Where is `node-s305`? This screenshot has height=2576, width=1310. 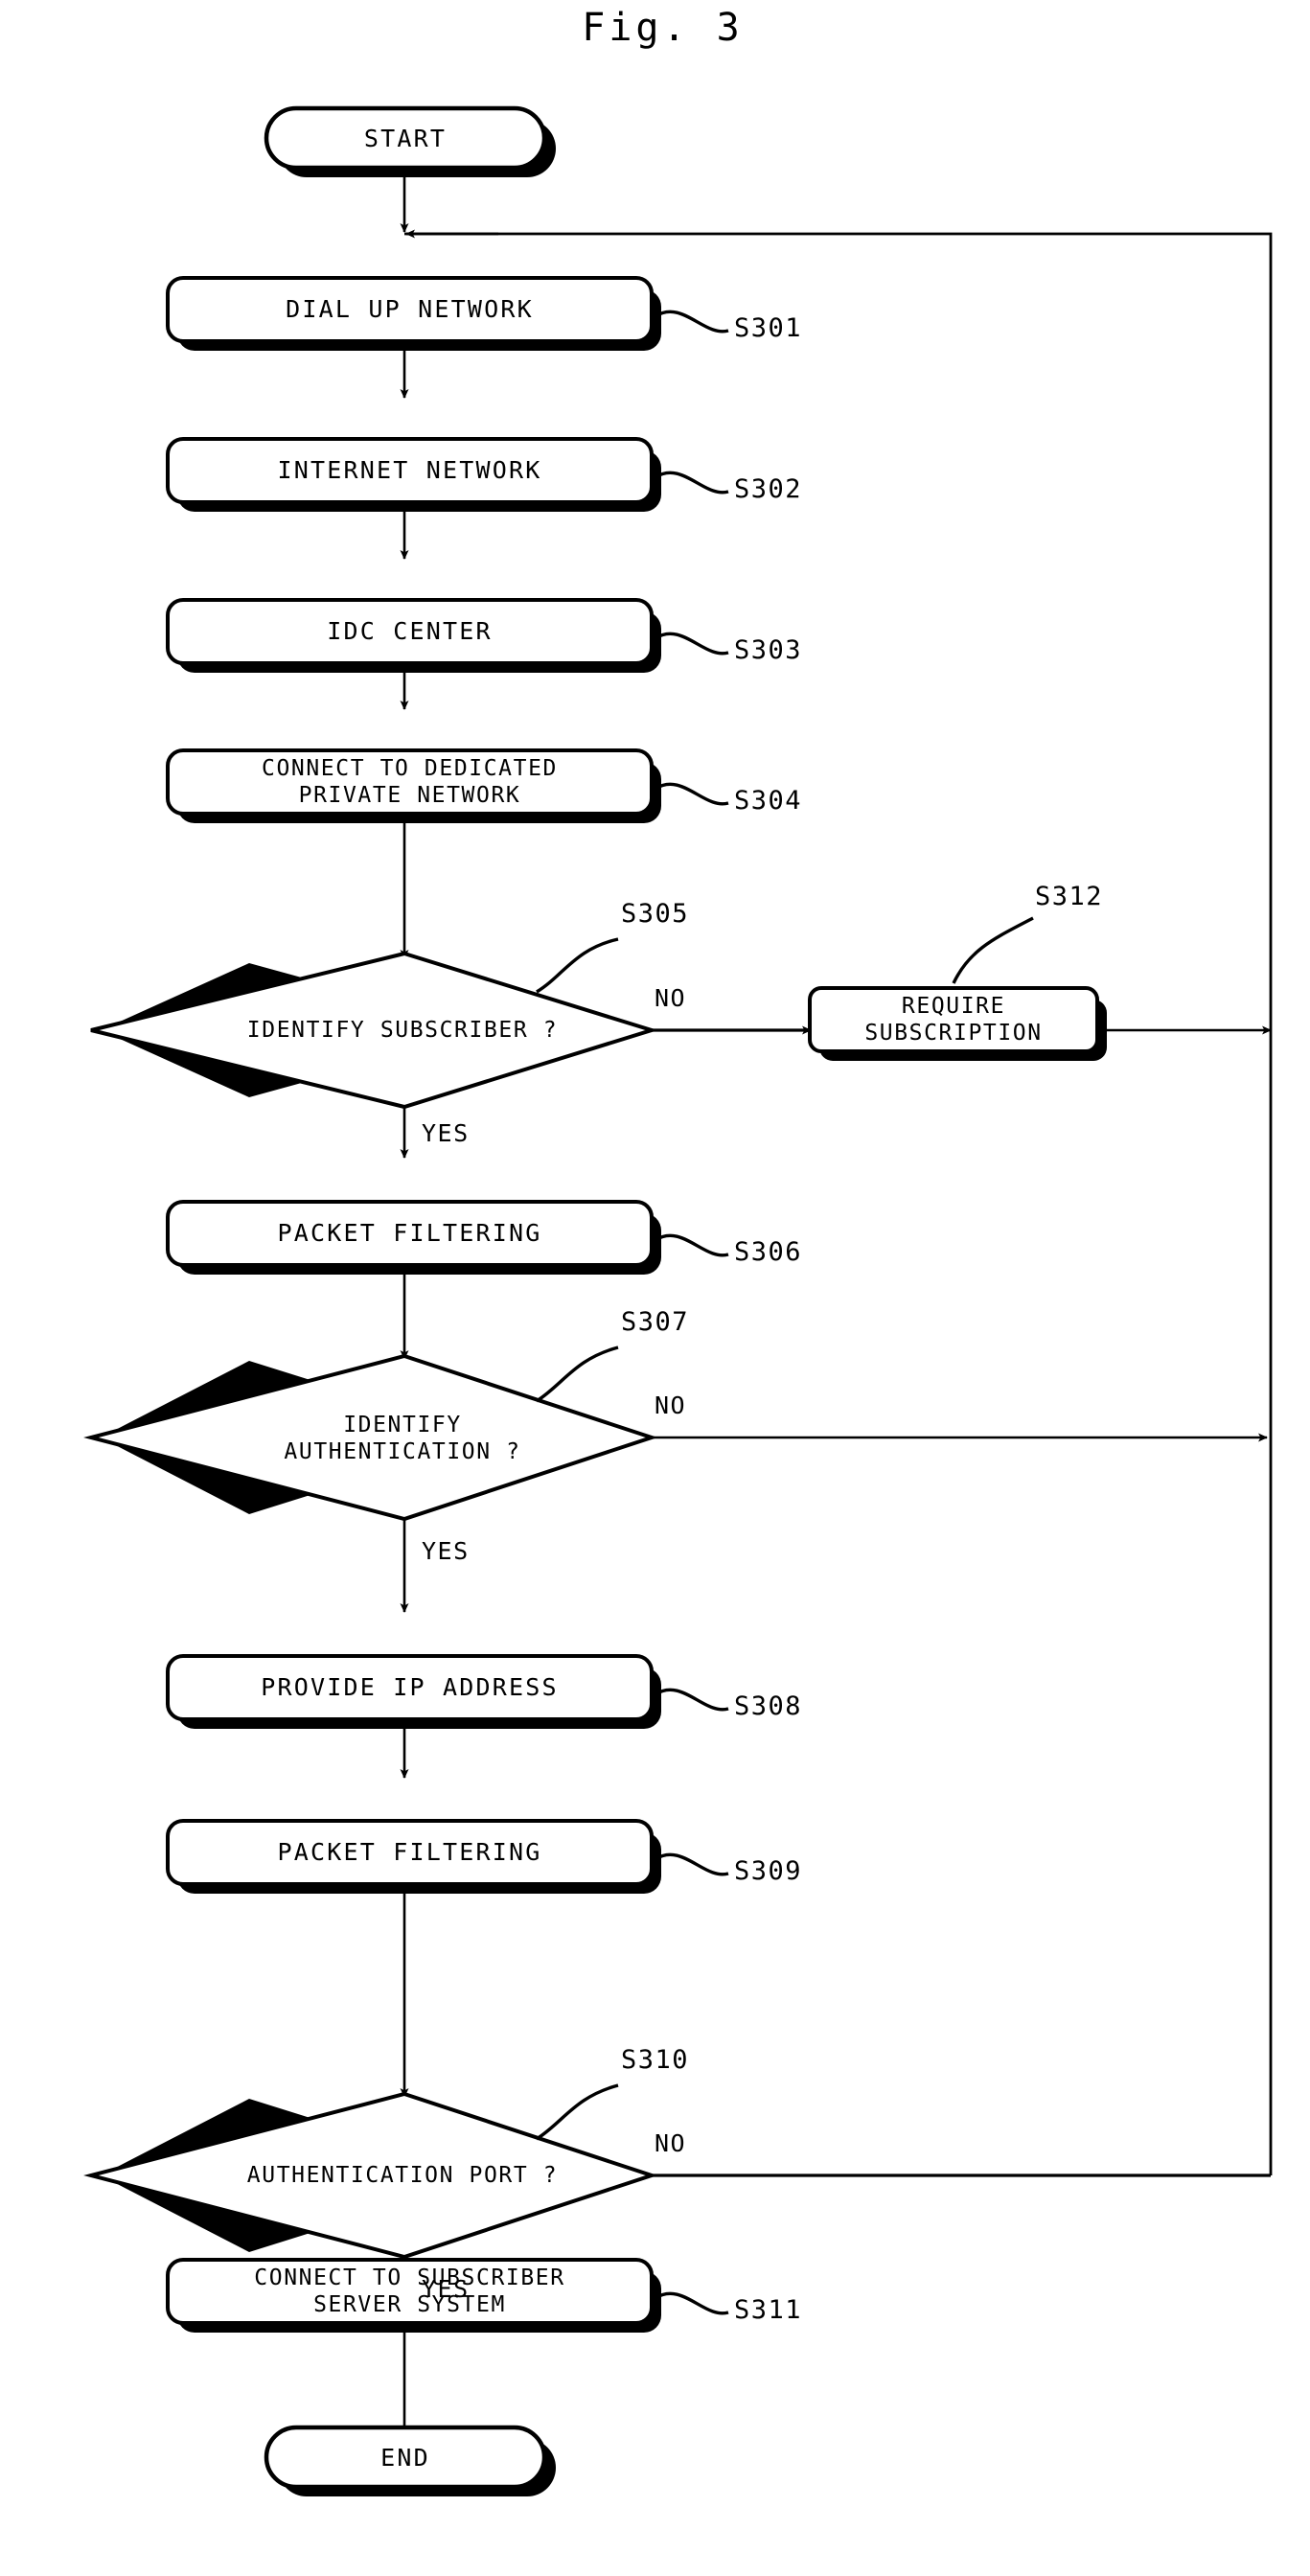 node-s305 is located at coordinates (374, 1030).